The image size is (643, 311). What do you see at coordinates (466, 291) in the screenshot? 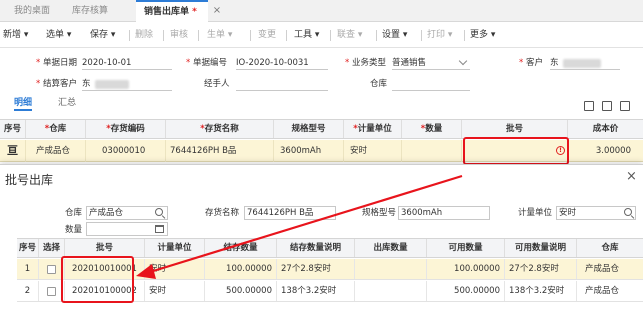
I see `cell-avail-qty: 500.00000` at bounding box center [466, 291].